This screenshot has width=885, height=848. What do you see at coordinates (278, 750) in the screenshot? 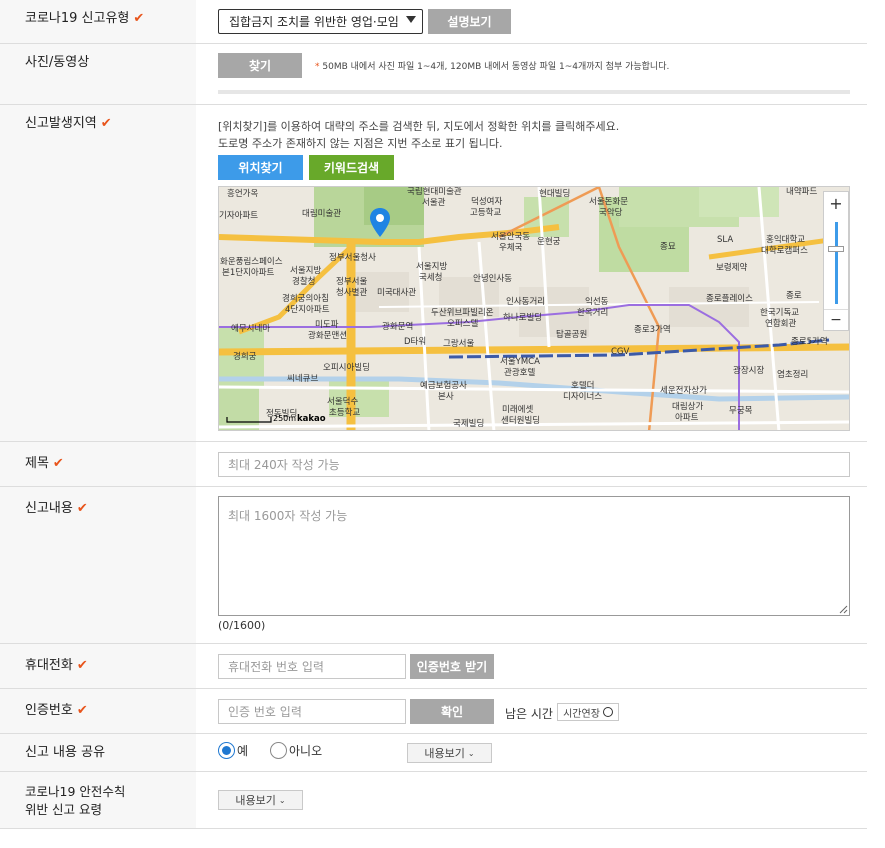
I see `share-no-radio` at bounding box center [278, 750].